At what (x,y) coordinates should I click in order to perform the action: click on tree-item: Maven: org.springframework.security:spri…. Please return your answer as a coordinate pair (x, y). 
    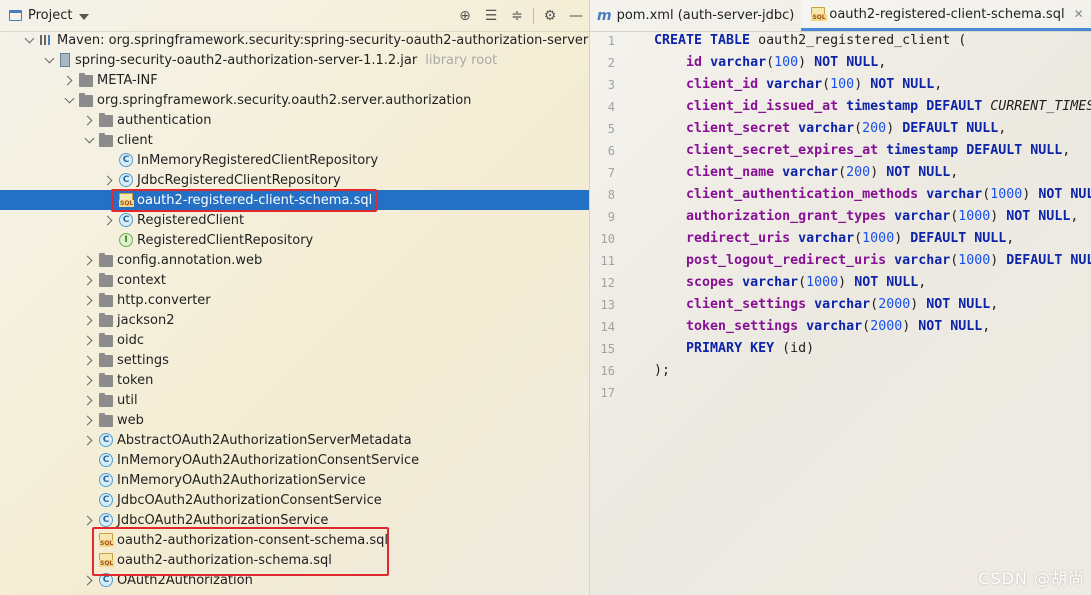
    Looking at the image, I should click on (294, 40).